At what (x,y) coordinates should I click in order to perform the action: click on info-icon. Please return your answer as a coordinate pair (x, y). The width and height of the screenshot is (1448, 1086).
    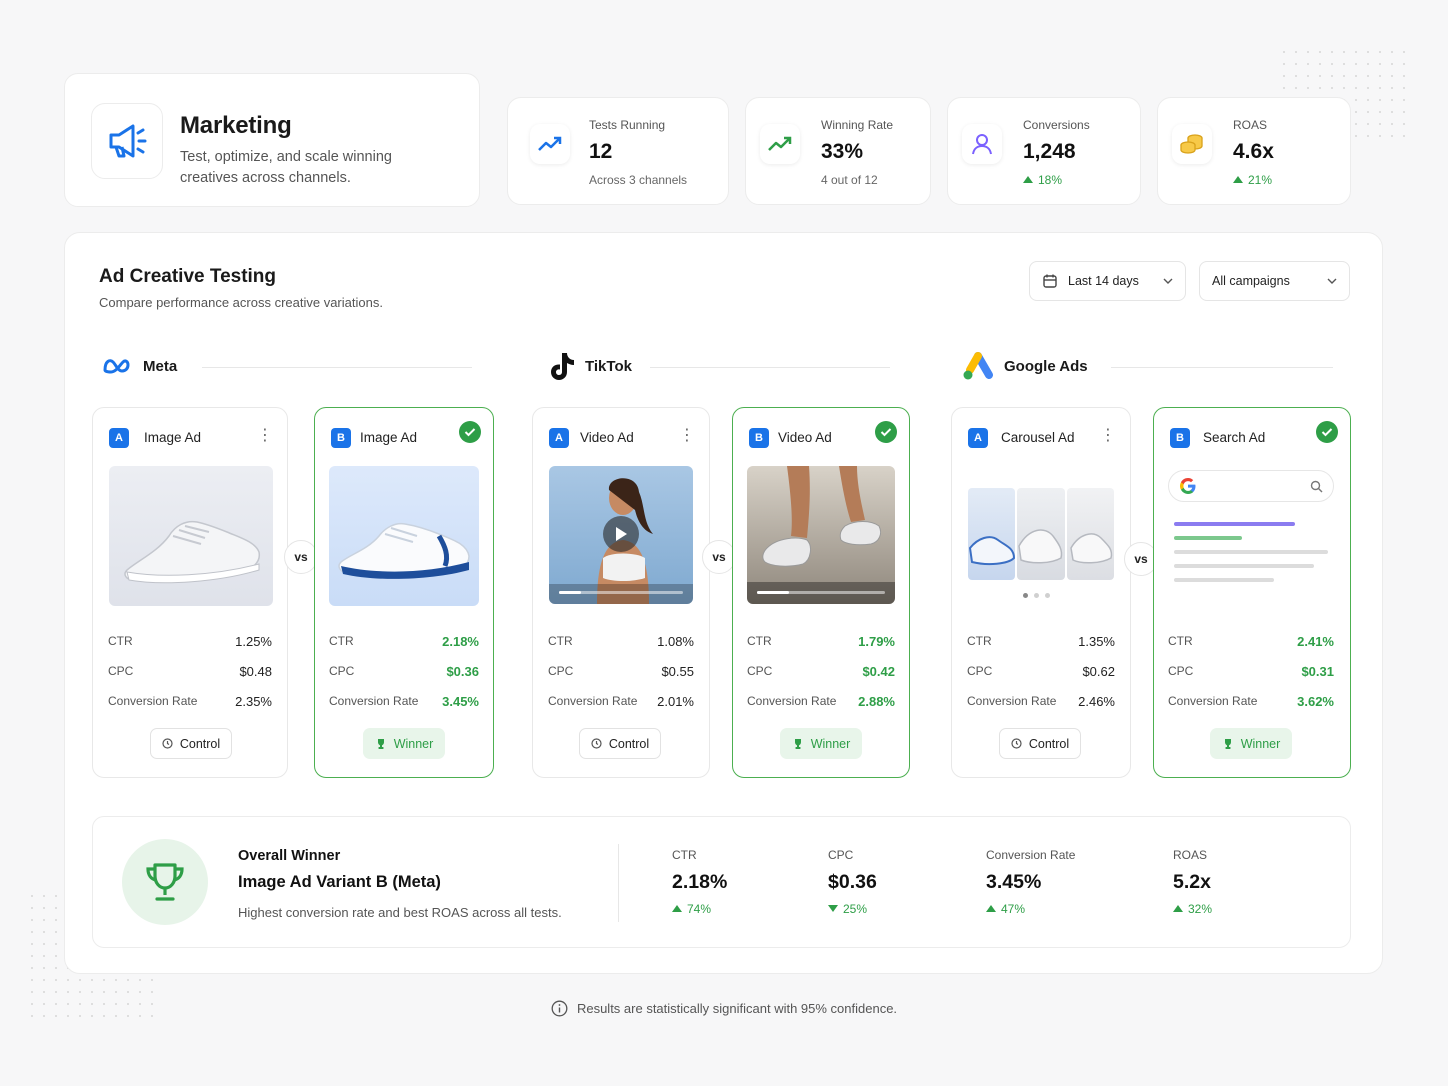
    Looking at the image, I should click on (559, 1008).